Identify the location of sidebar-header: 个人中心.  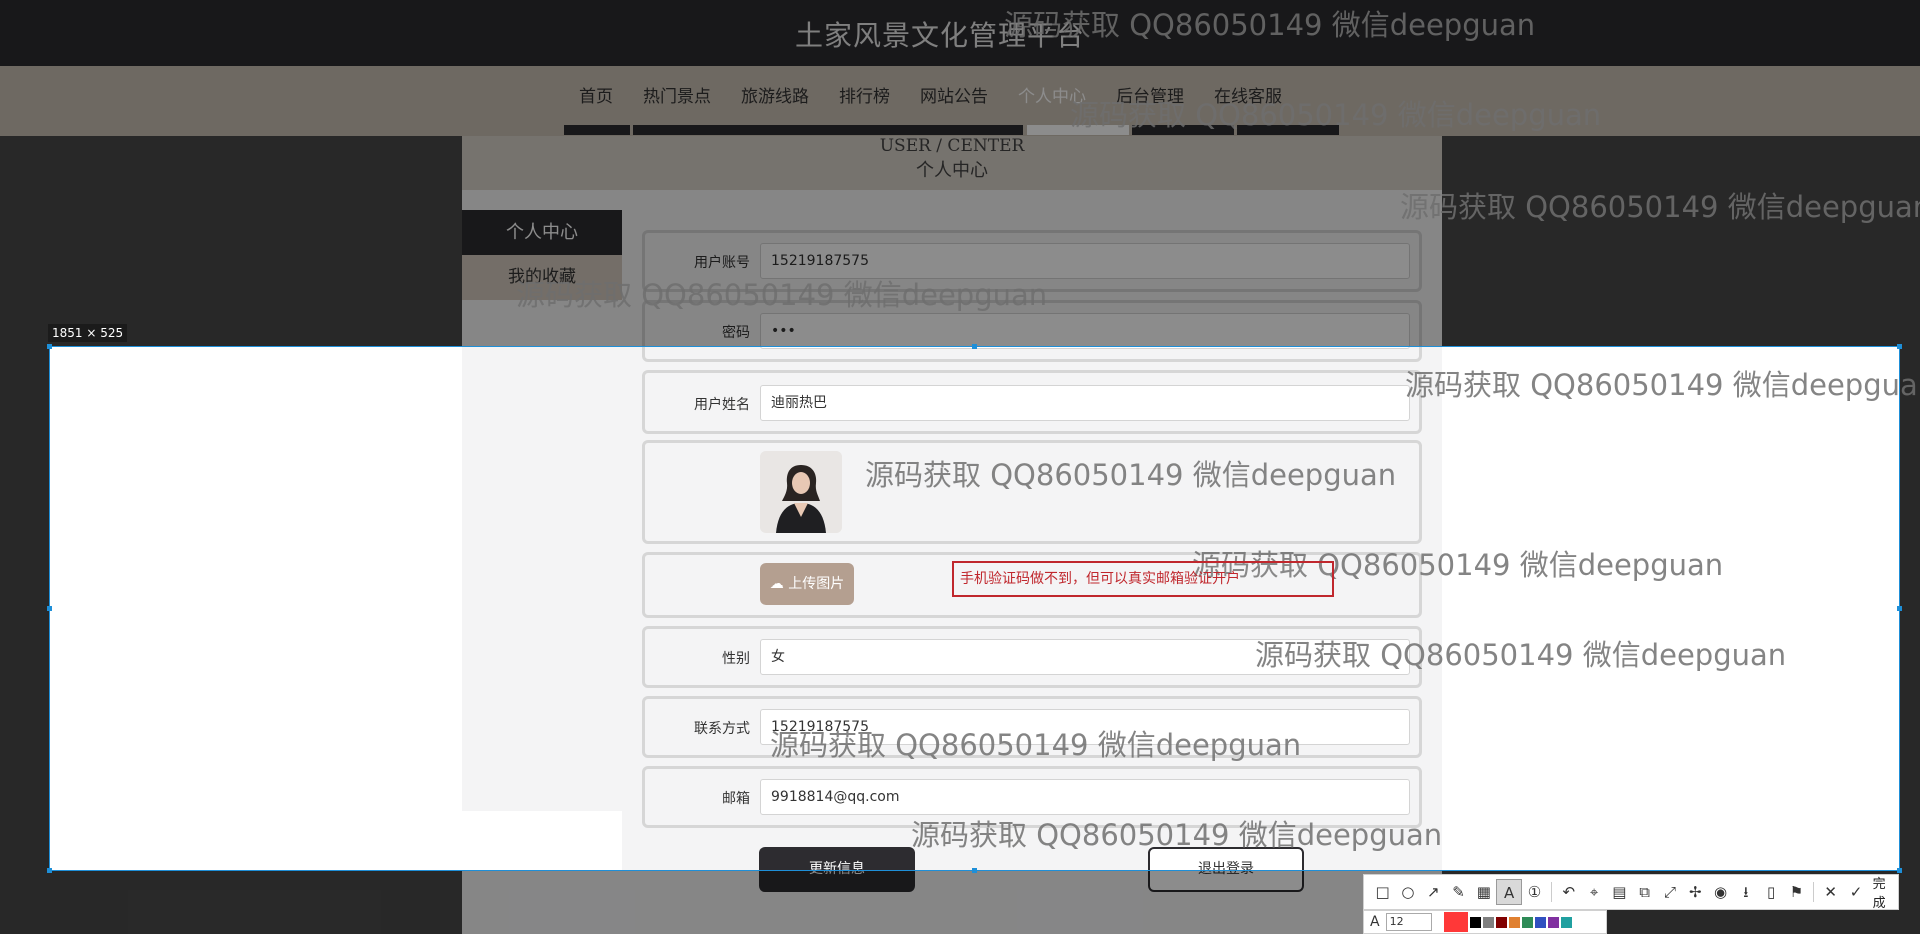
(542, 232).